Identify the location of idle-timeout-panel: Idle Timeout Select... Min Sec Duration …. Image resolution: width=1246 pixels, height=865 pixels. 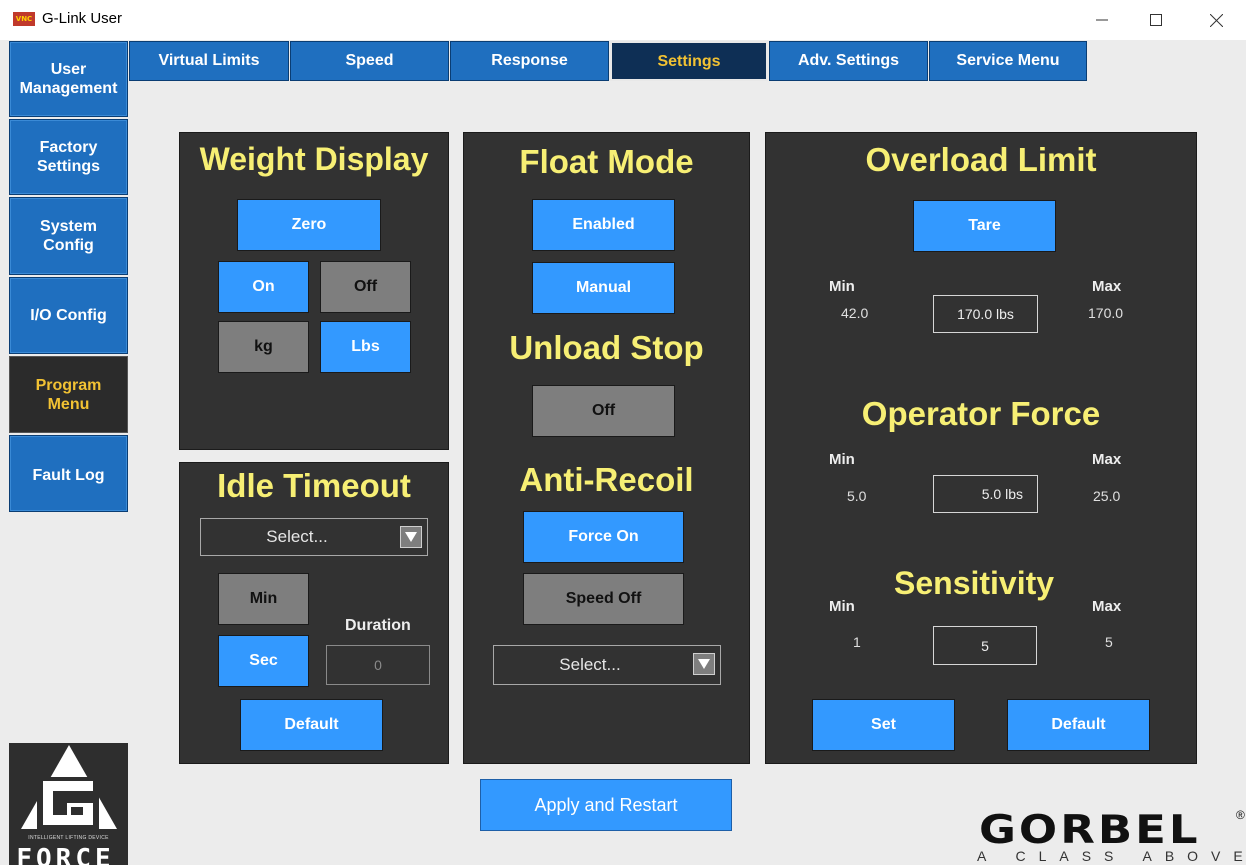
(314, 613).